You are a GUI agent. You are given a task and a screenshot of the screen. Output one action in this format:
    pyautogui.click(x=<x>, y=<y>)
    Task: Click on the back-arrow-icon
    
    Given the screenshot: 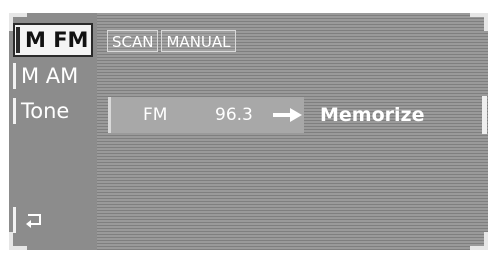 What is the action you would take?
    pyautogui.click(x=33, y=221)
    